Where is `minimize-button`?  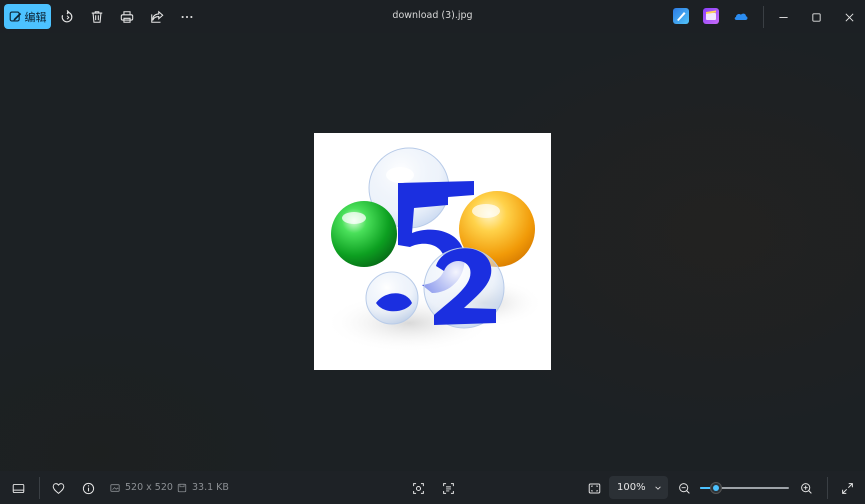
minimize-button is located at coordinates (783, 17).